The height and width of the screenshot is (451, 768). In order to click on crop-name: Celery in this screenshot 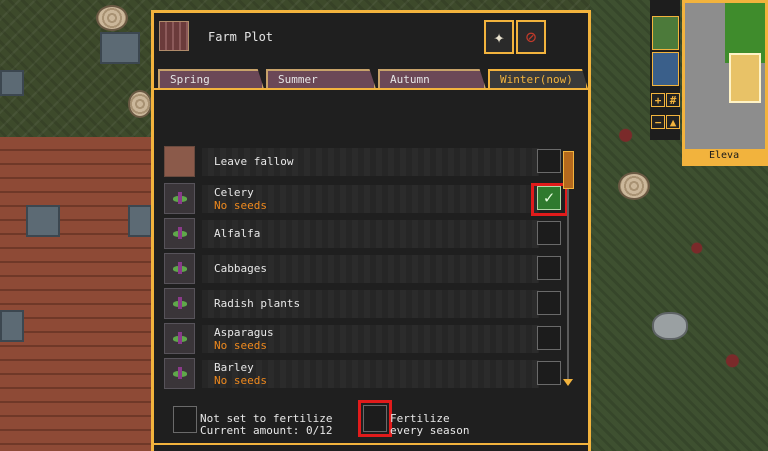, I will do `click(234, 192)`.